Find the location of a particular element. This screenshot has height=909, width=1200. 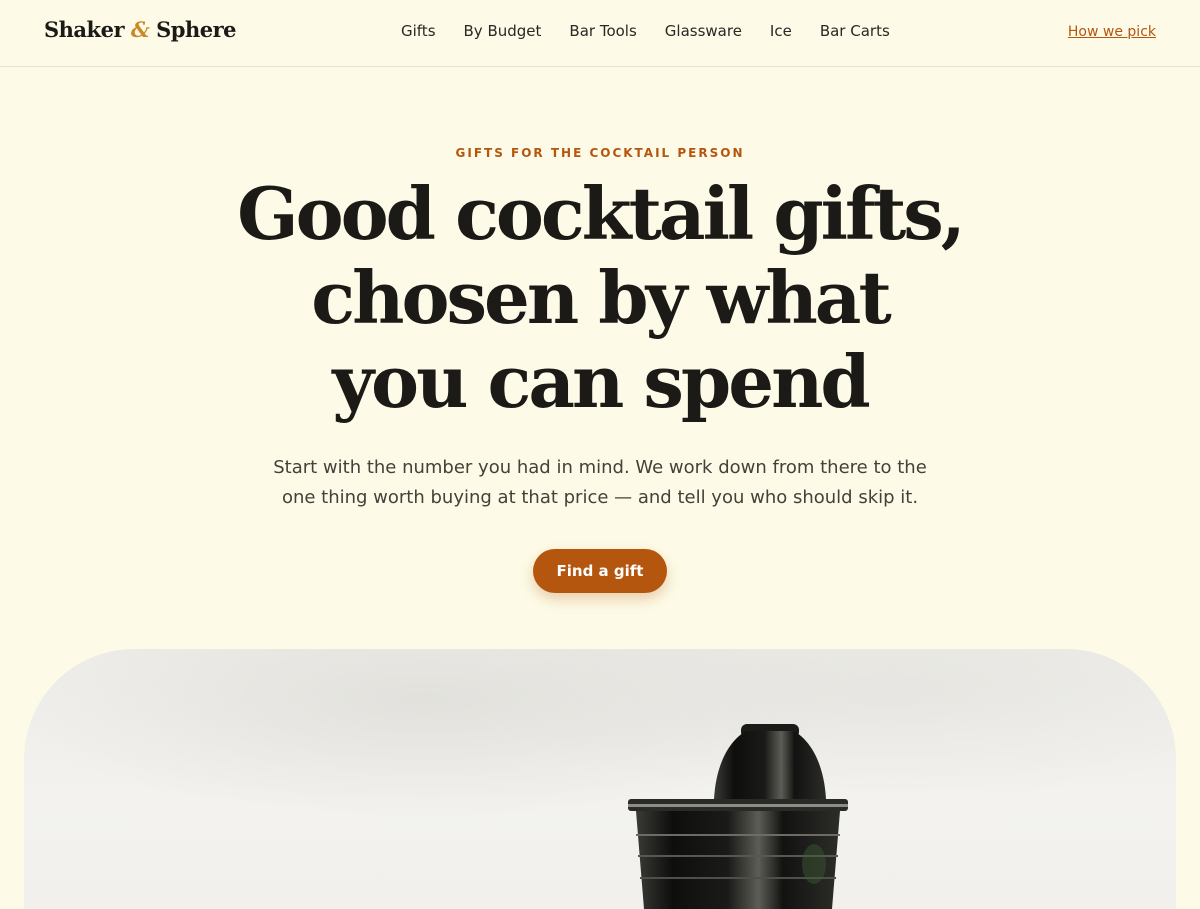

site-logo: Shaker & Sphere is located at coordinates (140, 29).